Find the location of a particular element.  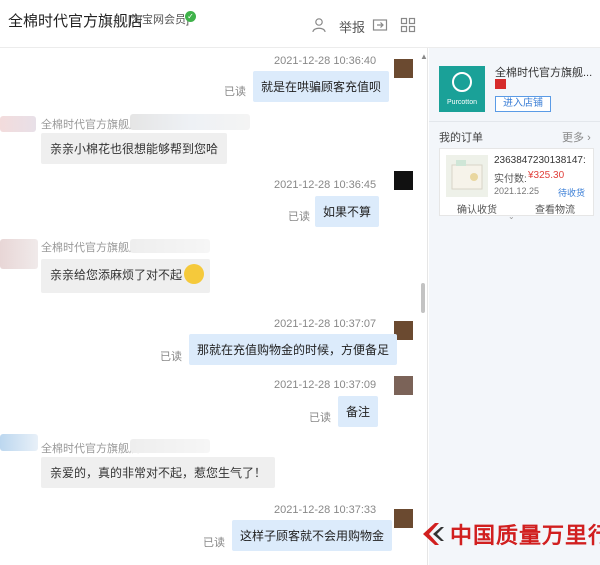

enter-shop-button: 进入店铺 is located at coordinates (523, 104).